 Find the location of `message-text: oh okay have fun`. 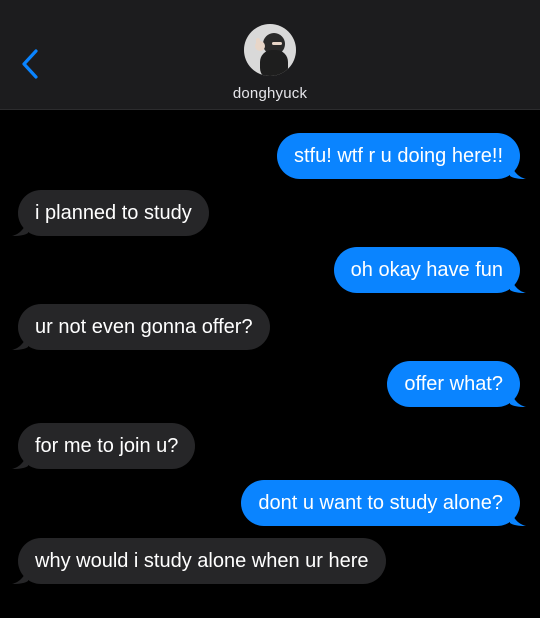

message-text: oh okay have fun is located at coordinates (426, 270).